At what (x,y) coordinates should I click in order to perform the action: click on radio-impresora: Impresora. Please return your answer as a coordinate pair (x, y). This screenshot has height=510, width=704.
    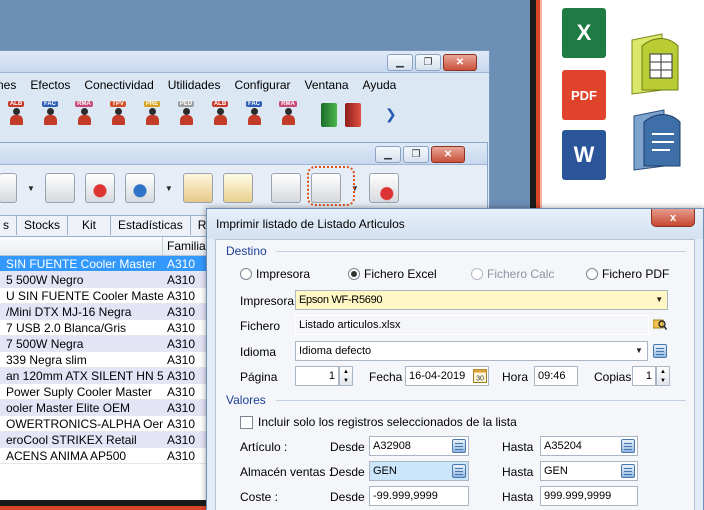
    Looking at the image, I should click on (275, 274).